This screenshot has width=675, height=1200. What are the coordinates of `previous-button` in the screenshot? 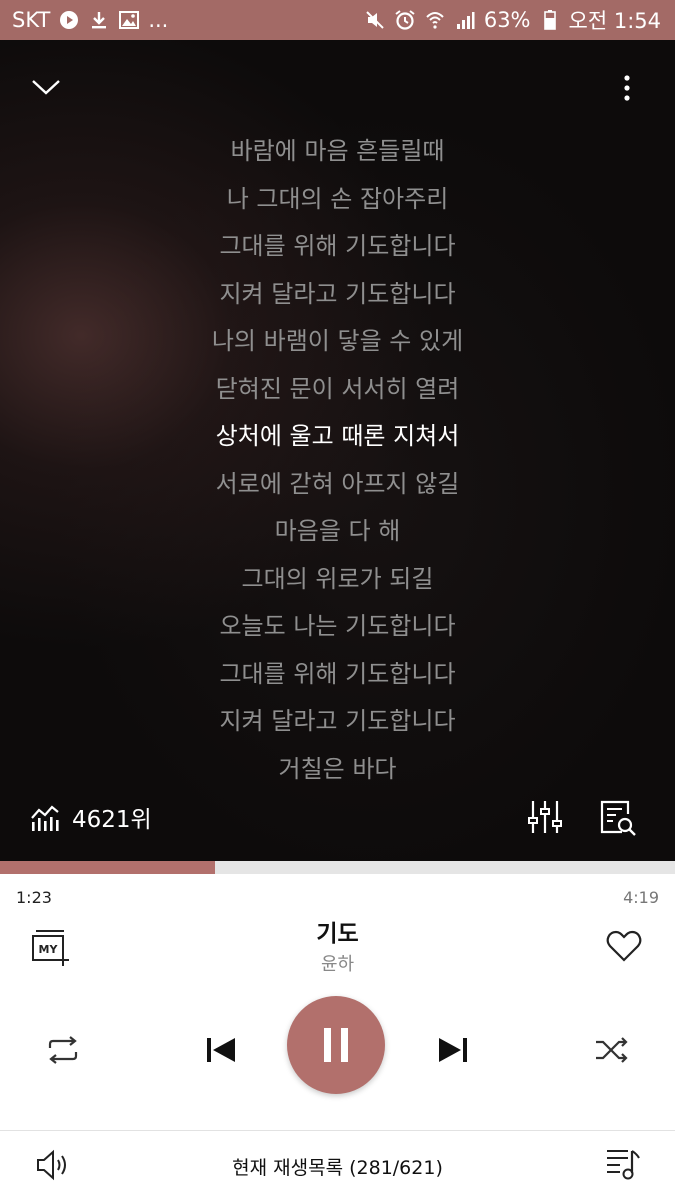 It's located at (221, 1050).